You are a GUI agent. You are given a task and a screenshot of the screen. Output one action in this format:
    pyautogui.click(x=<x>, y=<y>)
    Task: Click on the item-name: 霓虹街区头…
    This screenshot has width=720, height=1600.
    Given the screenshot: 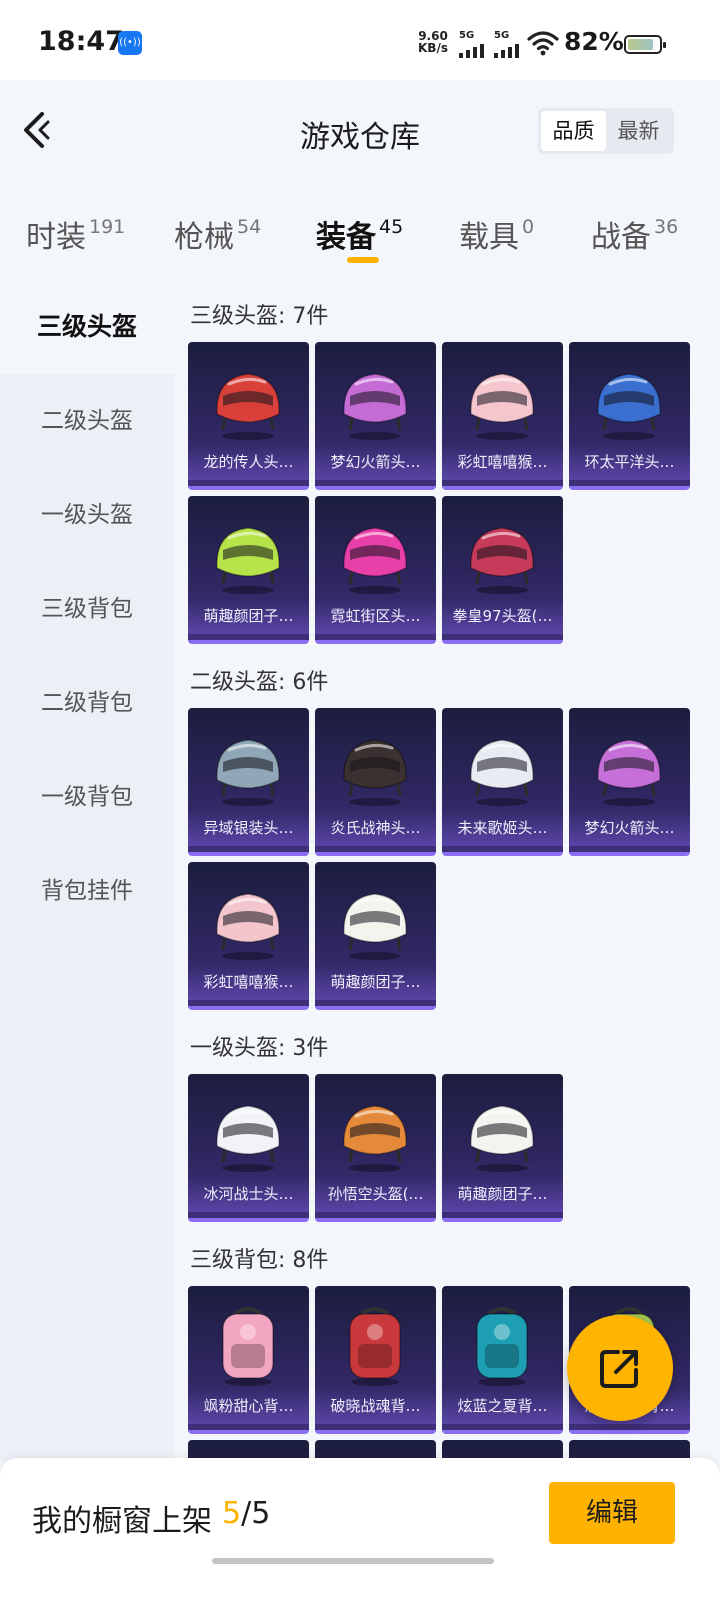 What is the action you would take?
    pyautogui.click(x=375, y=616)
    